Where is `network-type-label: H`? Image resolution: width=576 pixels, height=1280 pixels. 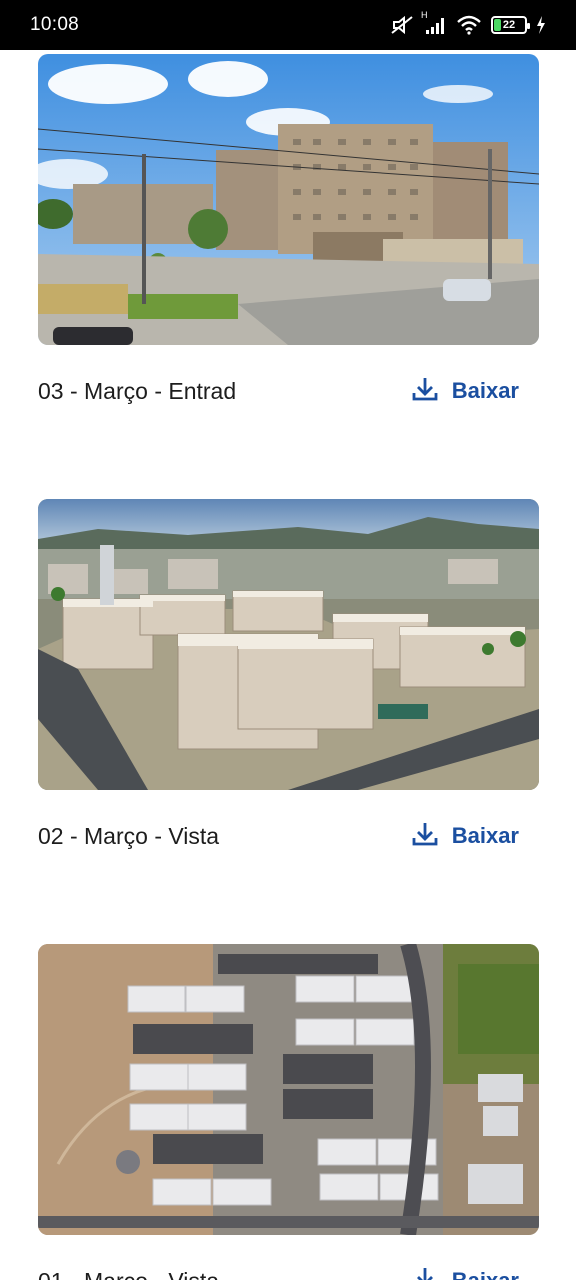
network-type-label: H is located at coordinates (424, 15).